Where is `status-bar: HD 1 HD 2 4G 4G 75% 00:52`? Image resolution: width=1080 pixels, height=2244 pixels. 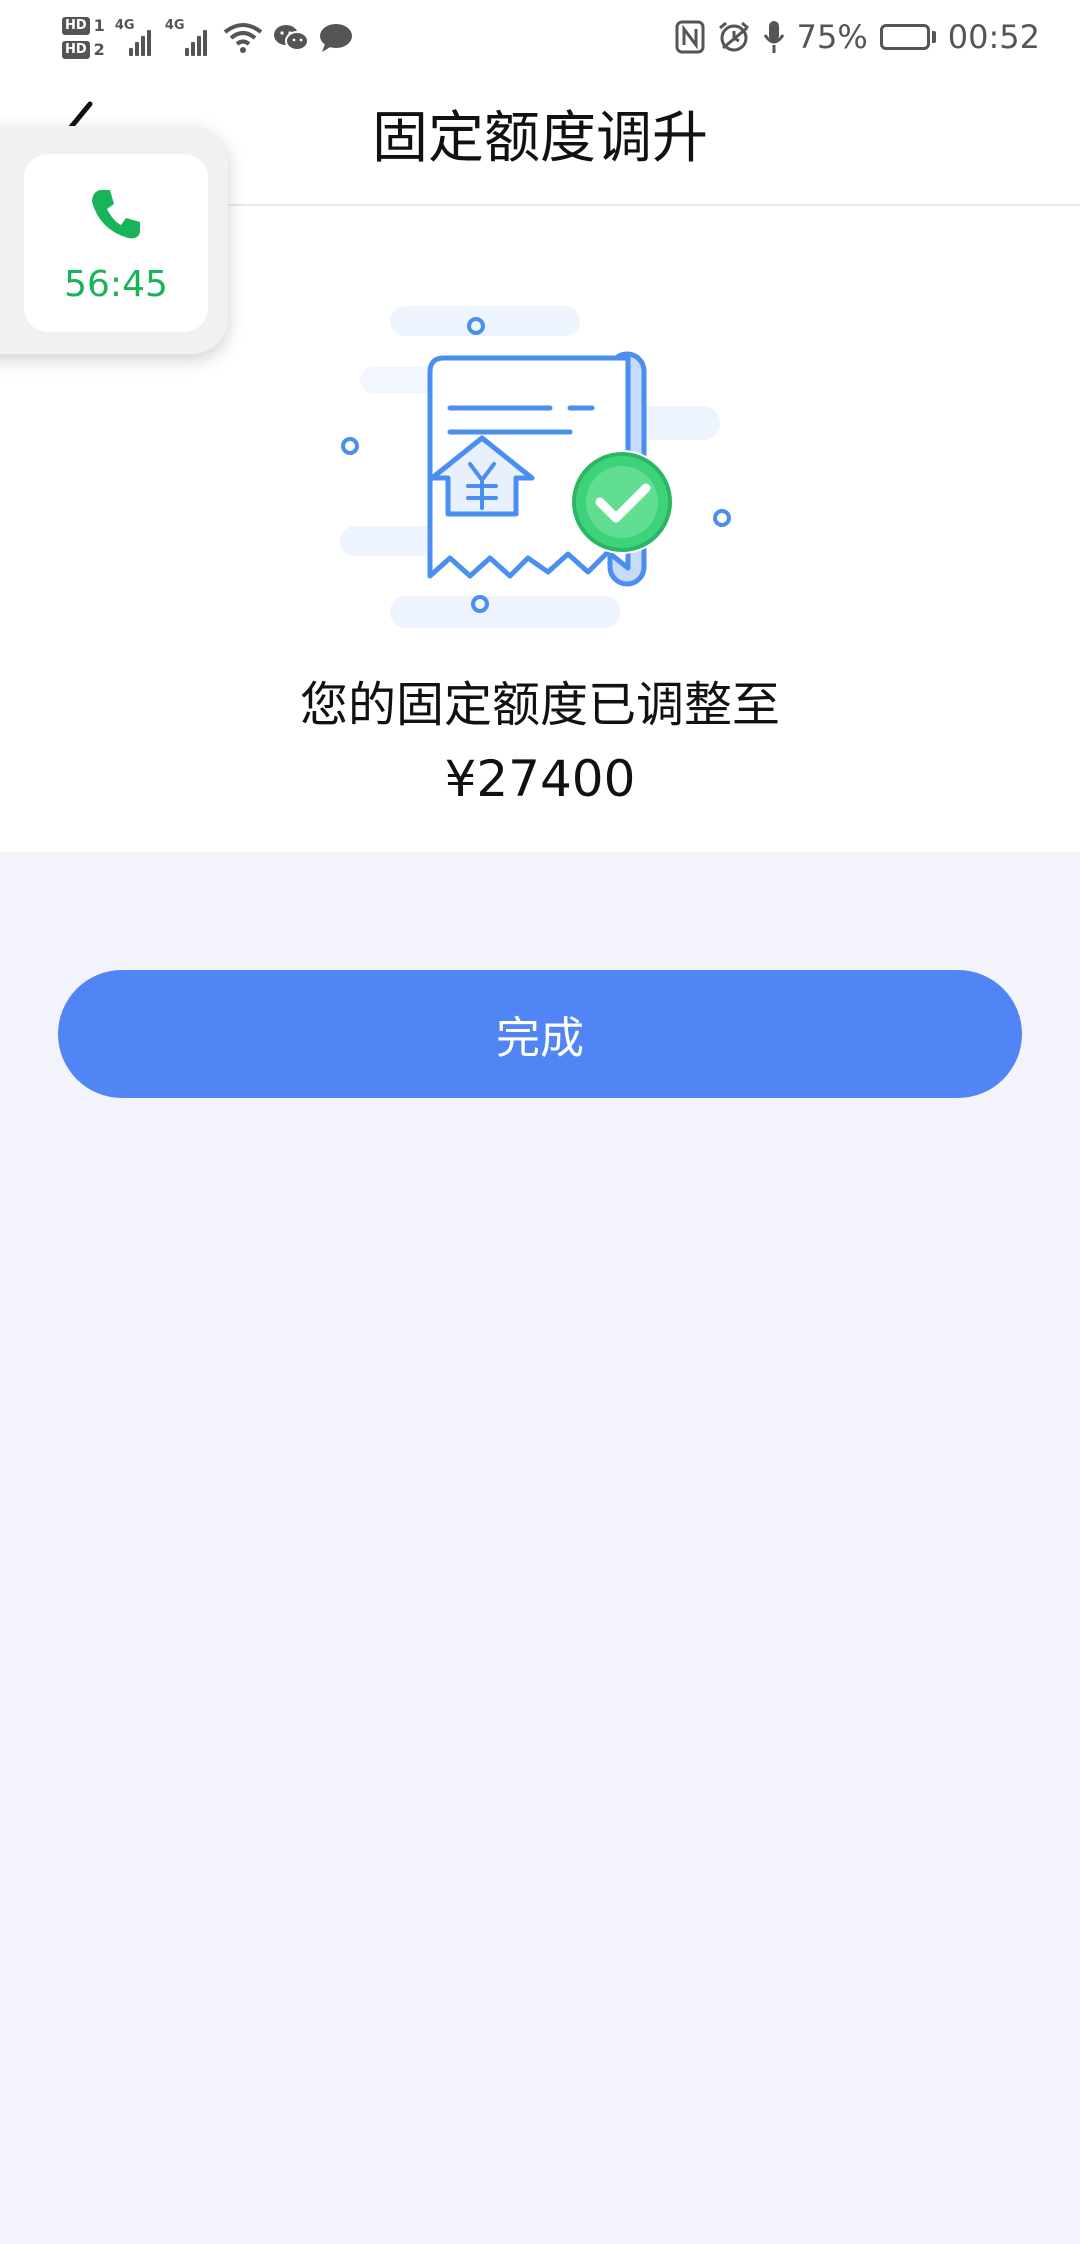 status-bar: HD 1 HD 2 4G 4G 75% 00:52 is located at coordinates (540, 37).